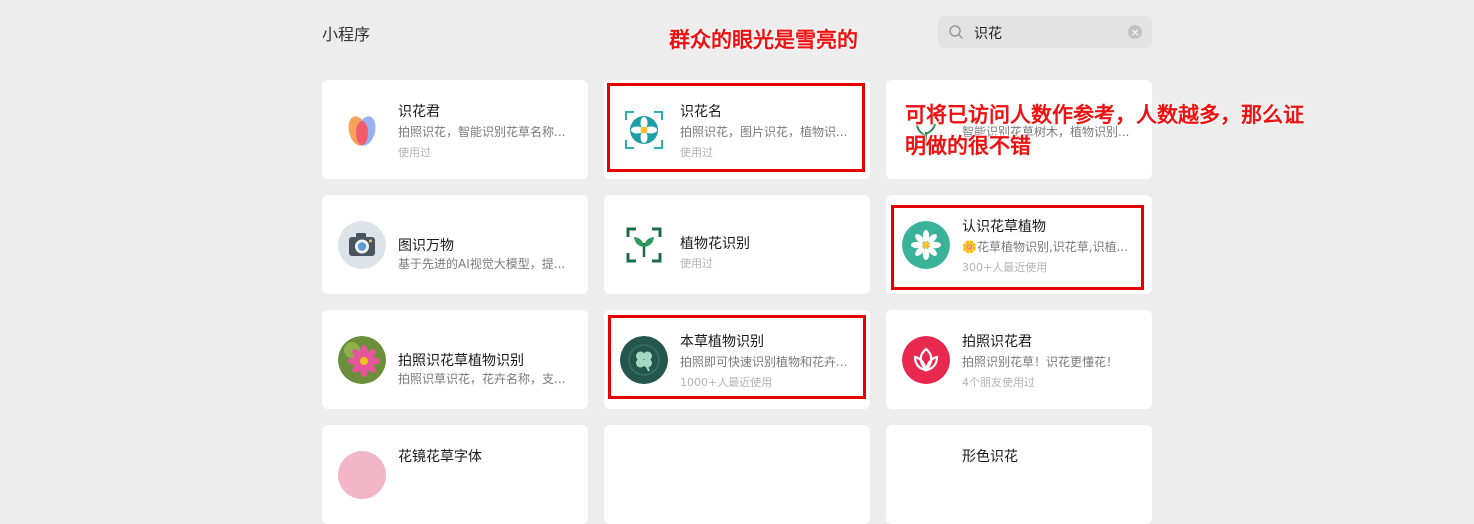  What do you see at coordinates (701, 112) in the screenshot?
I see `result-name: 识花名` at bounding box center [701, 112].